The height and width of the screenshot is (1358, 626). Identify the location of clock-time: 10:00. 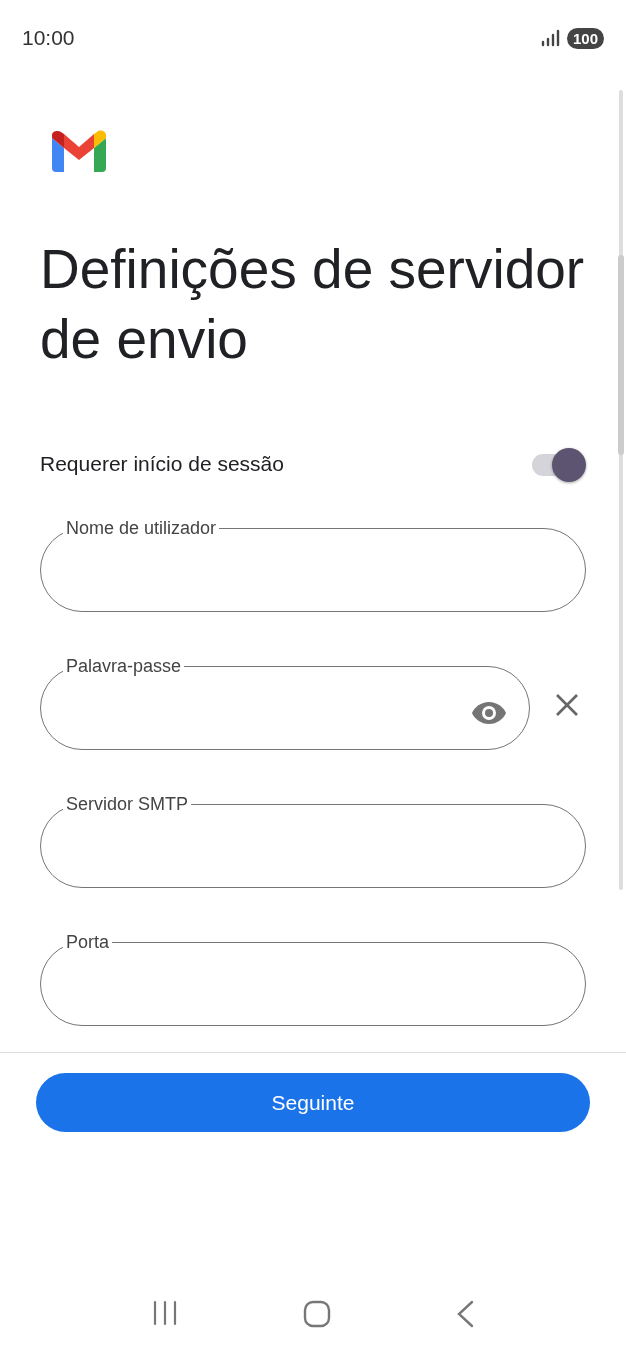
(48, 38).